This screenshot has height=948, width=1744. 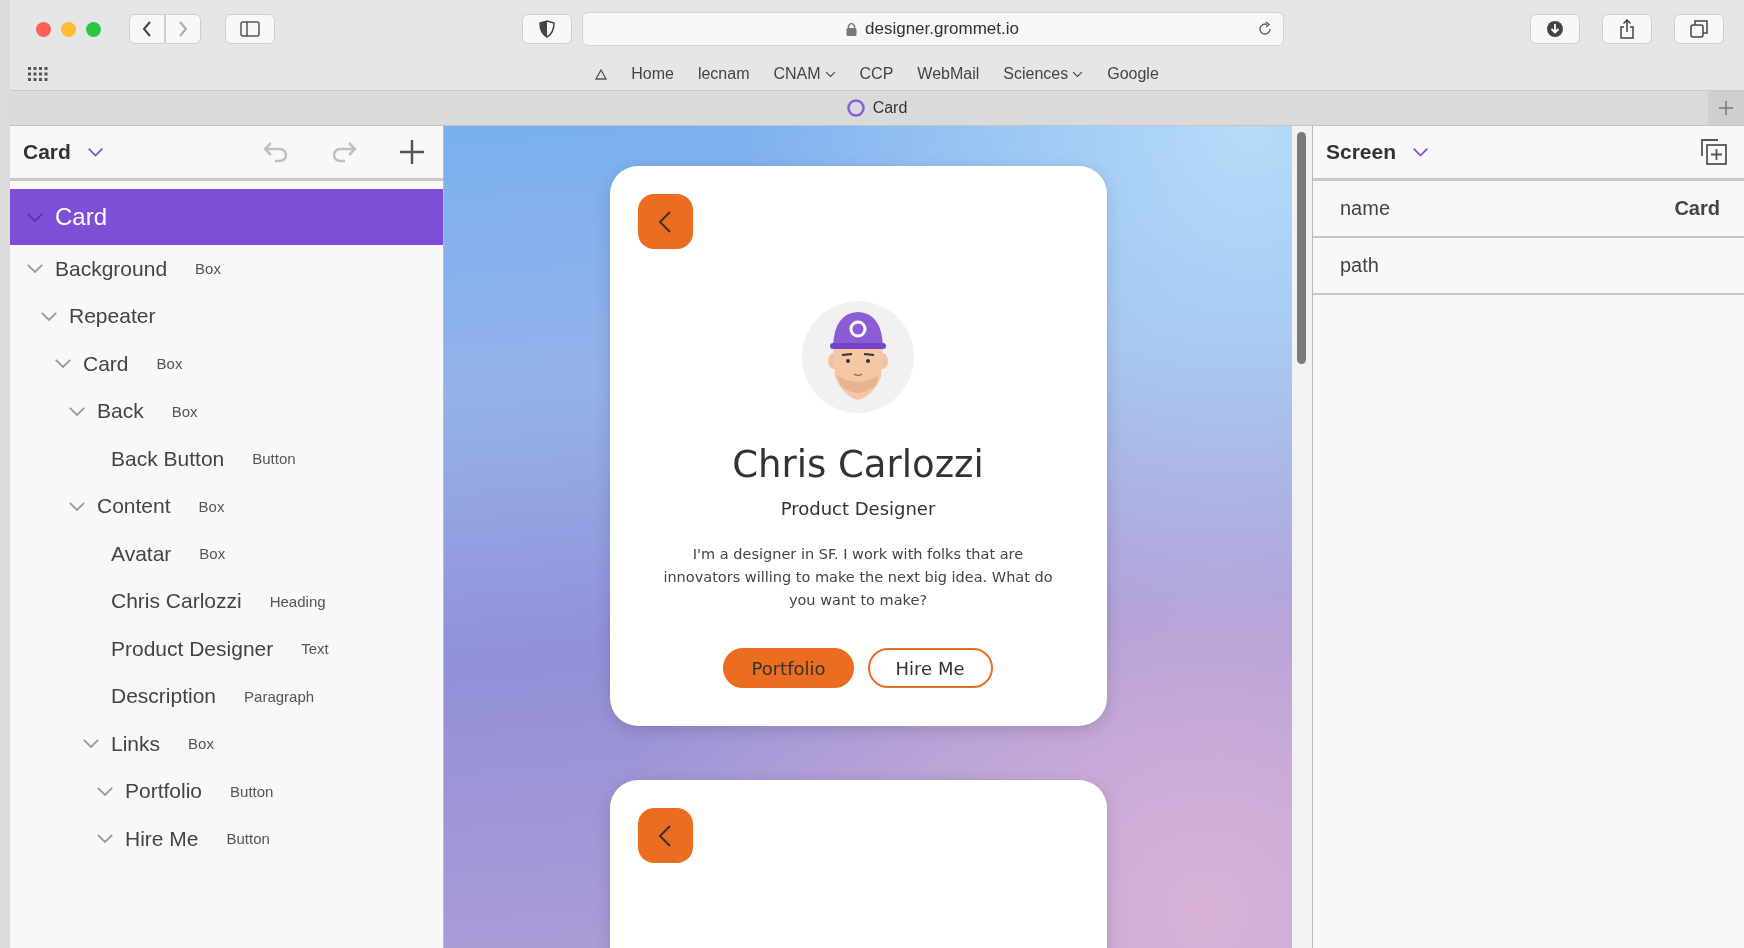 I want to click on node-label: Back, so click(x=120, y=411).